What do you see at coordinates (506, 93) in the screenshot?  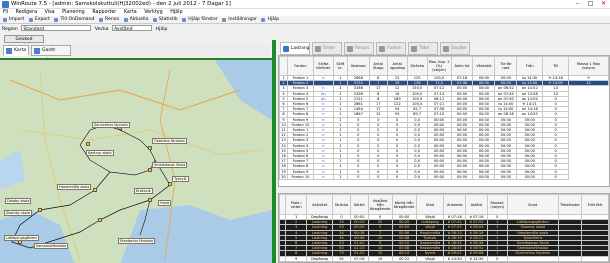 I see `top_grid-cell: on 07:44` at bounding box center [506, 93].